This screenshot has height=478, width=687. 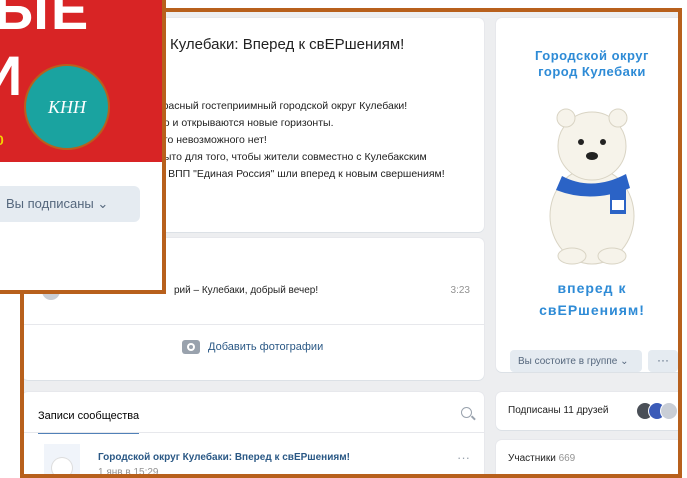 I want to click on camera-icon, so click(x=191, y=347).